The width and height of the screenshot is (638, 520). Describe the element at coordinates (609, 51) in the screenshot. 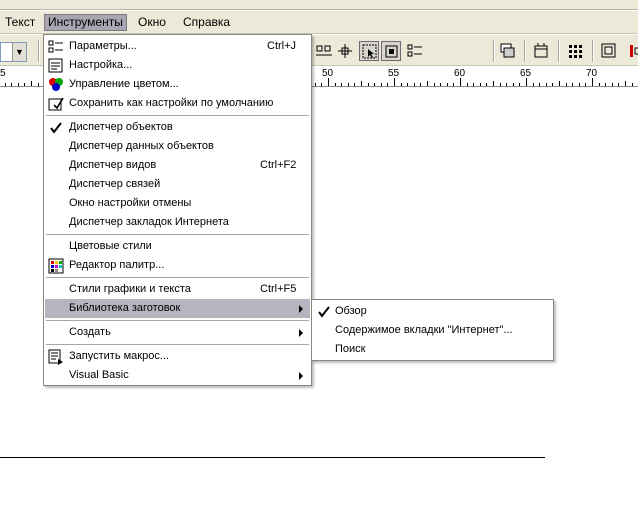

I see `frame-style-button` at that location.